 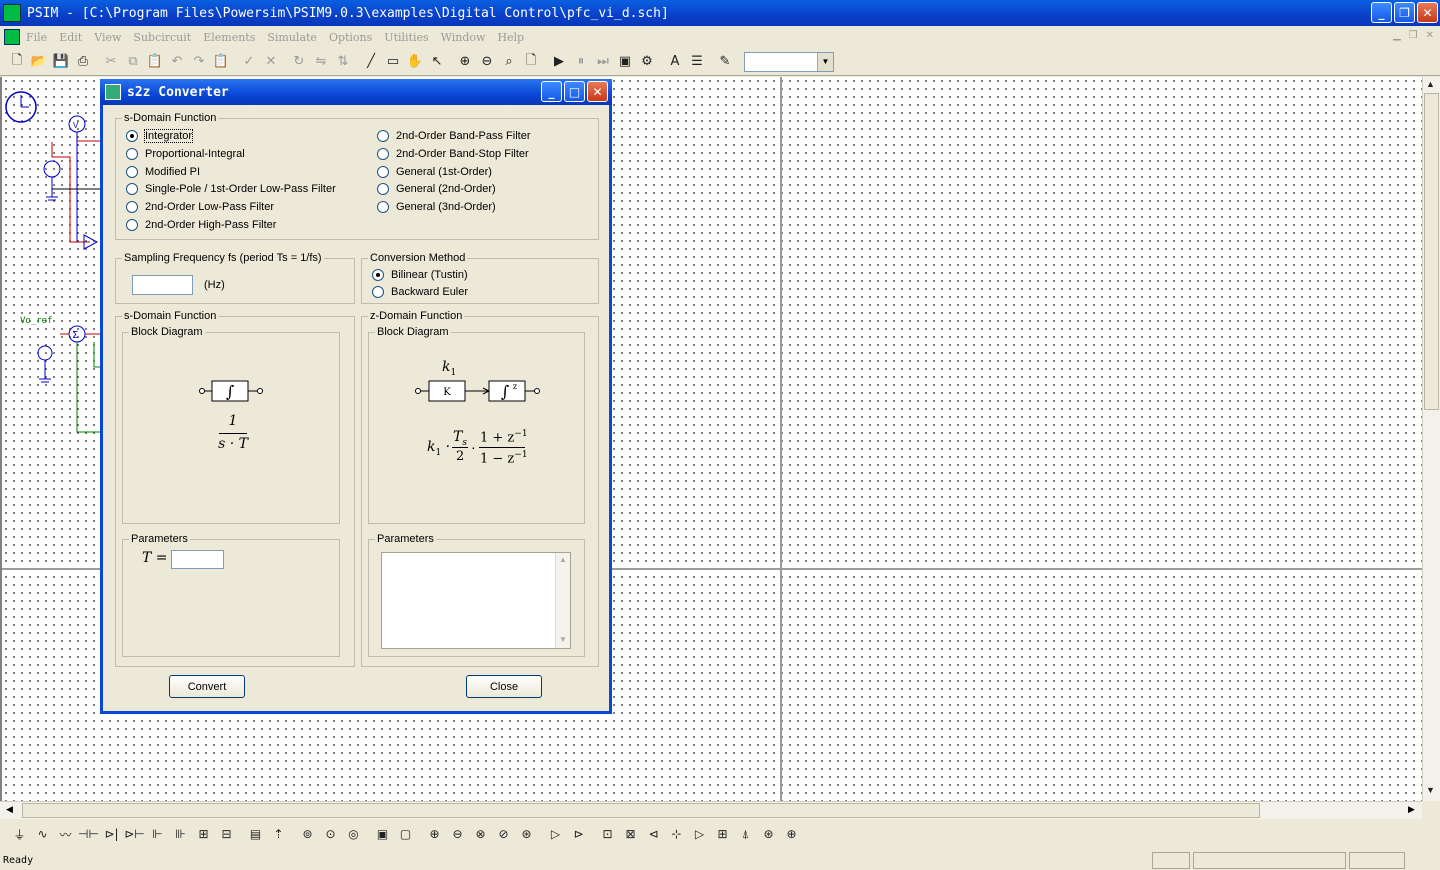 I want to click on opamp-icon: ⊳, so click(x=578, y=834).